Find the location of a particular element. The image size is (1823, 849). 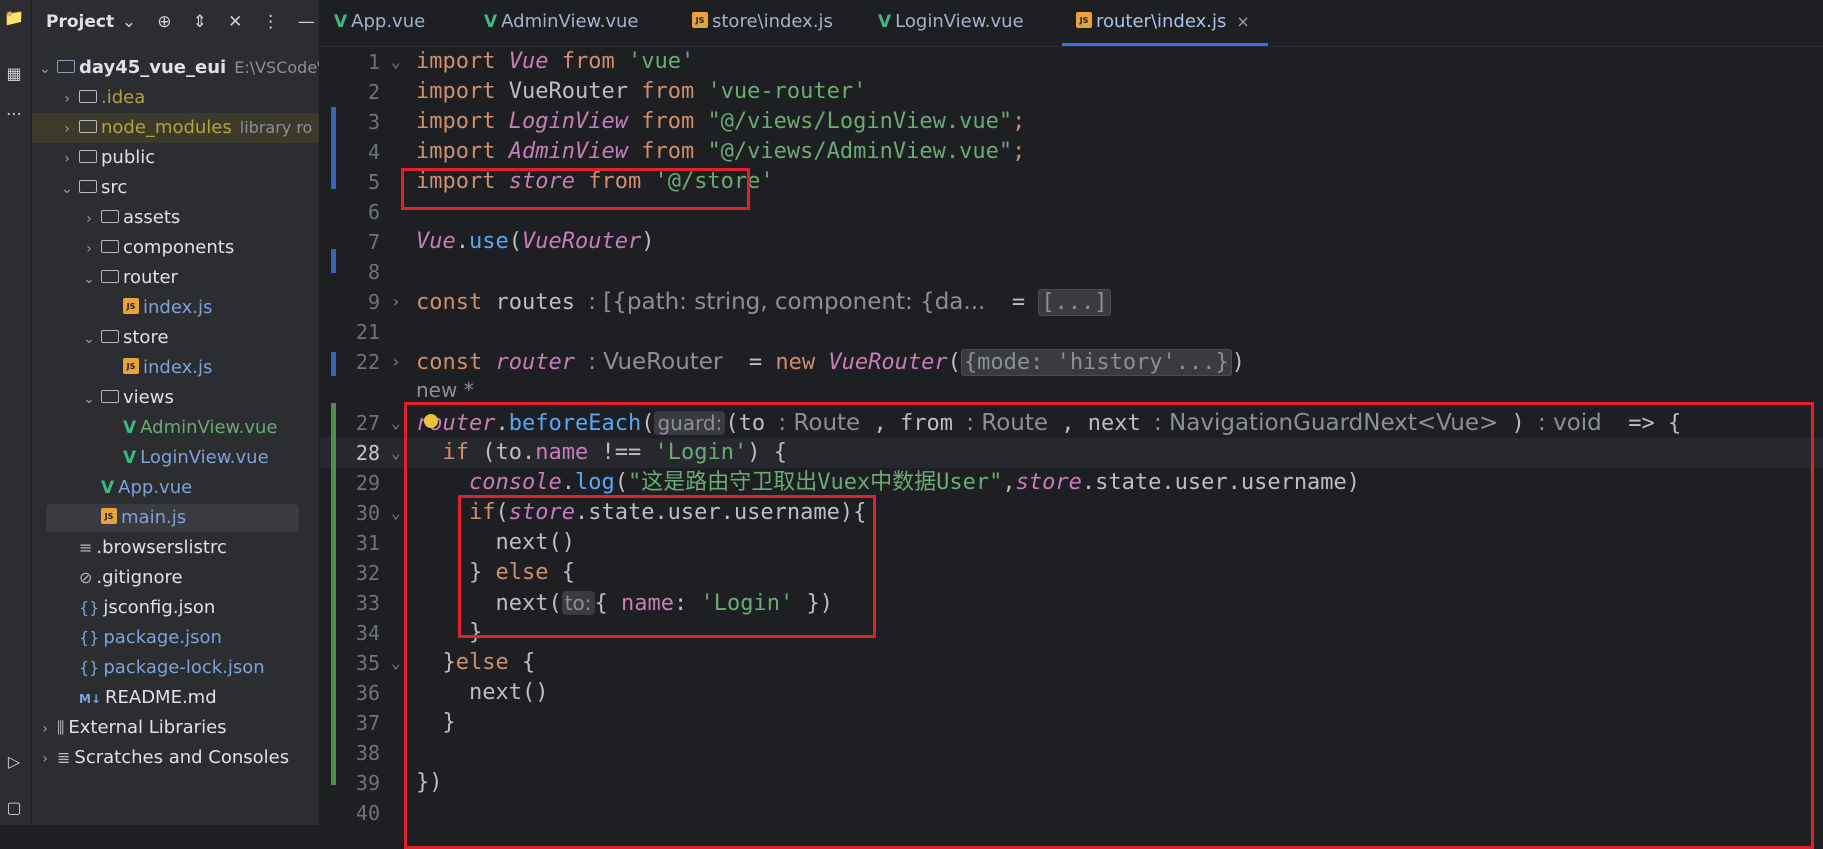

line-number: 28 is located at coordinates (367, 453).